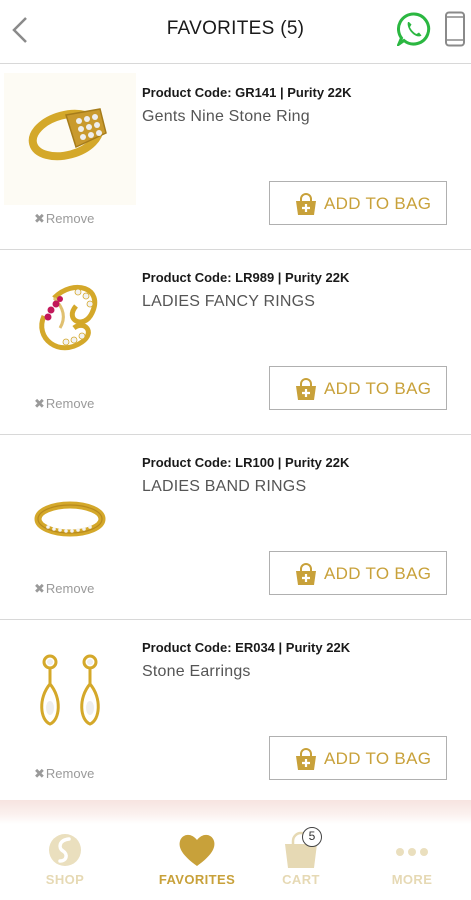 The image size is (471, 900). I want to click on bottom-tab-bar: SHOP FAVORITES 5 CART MORE, so click(235, 850).